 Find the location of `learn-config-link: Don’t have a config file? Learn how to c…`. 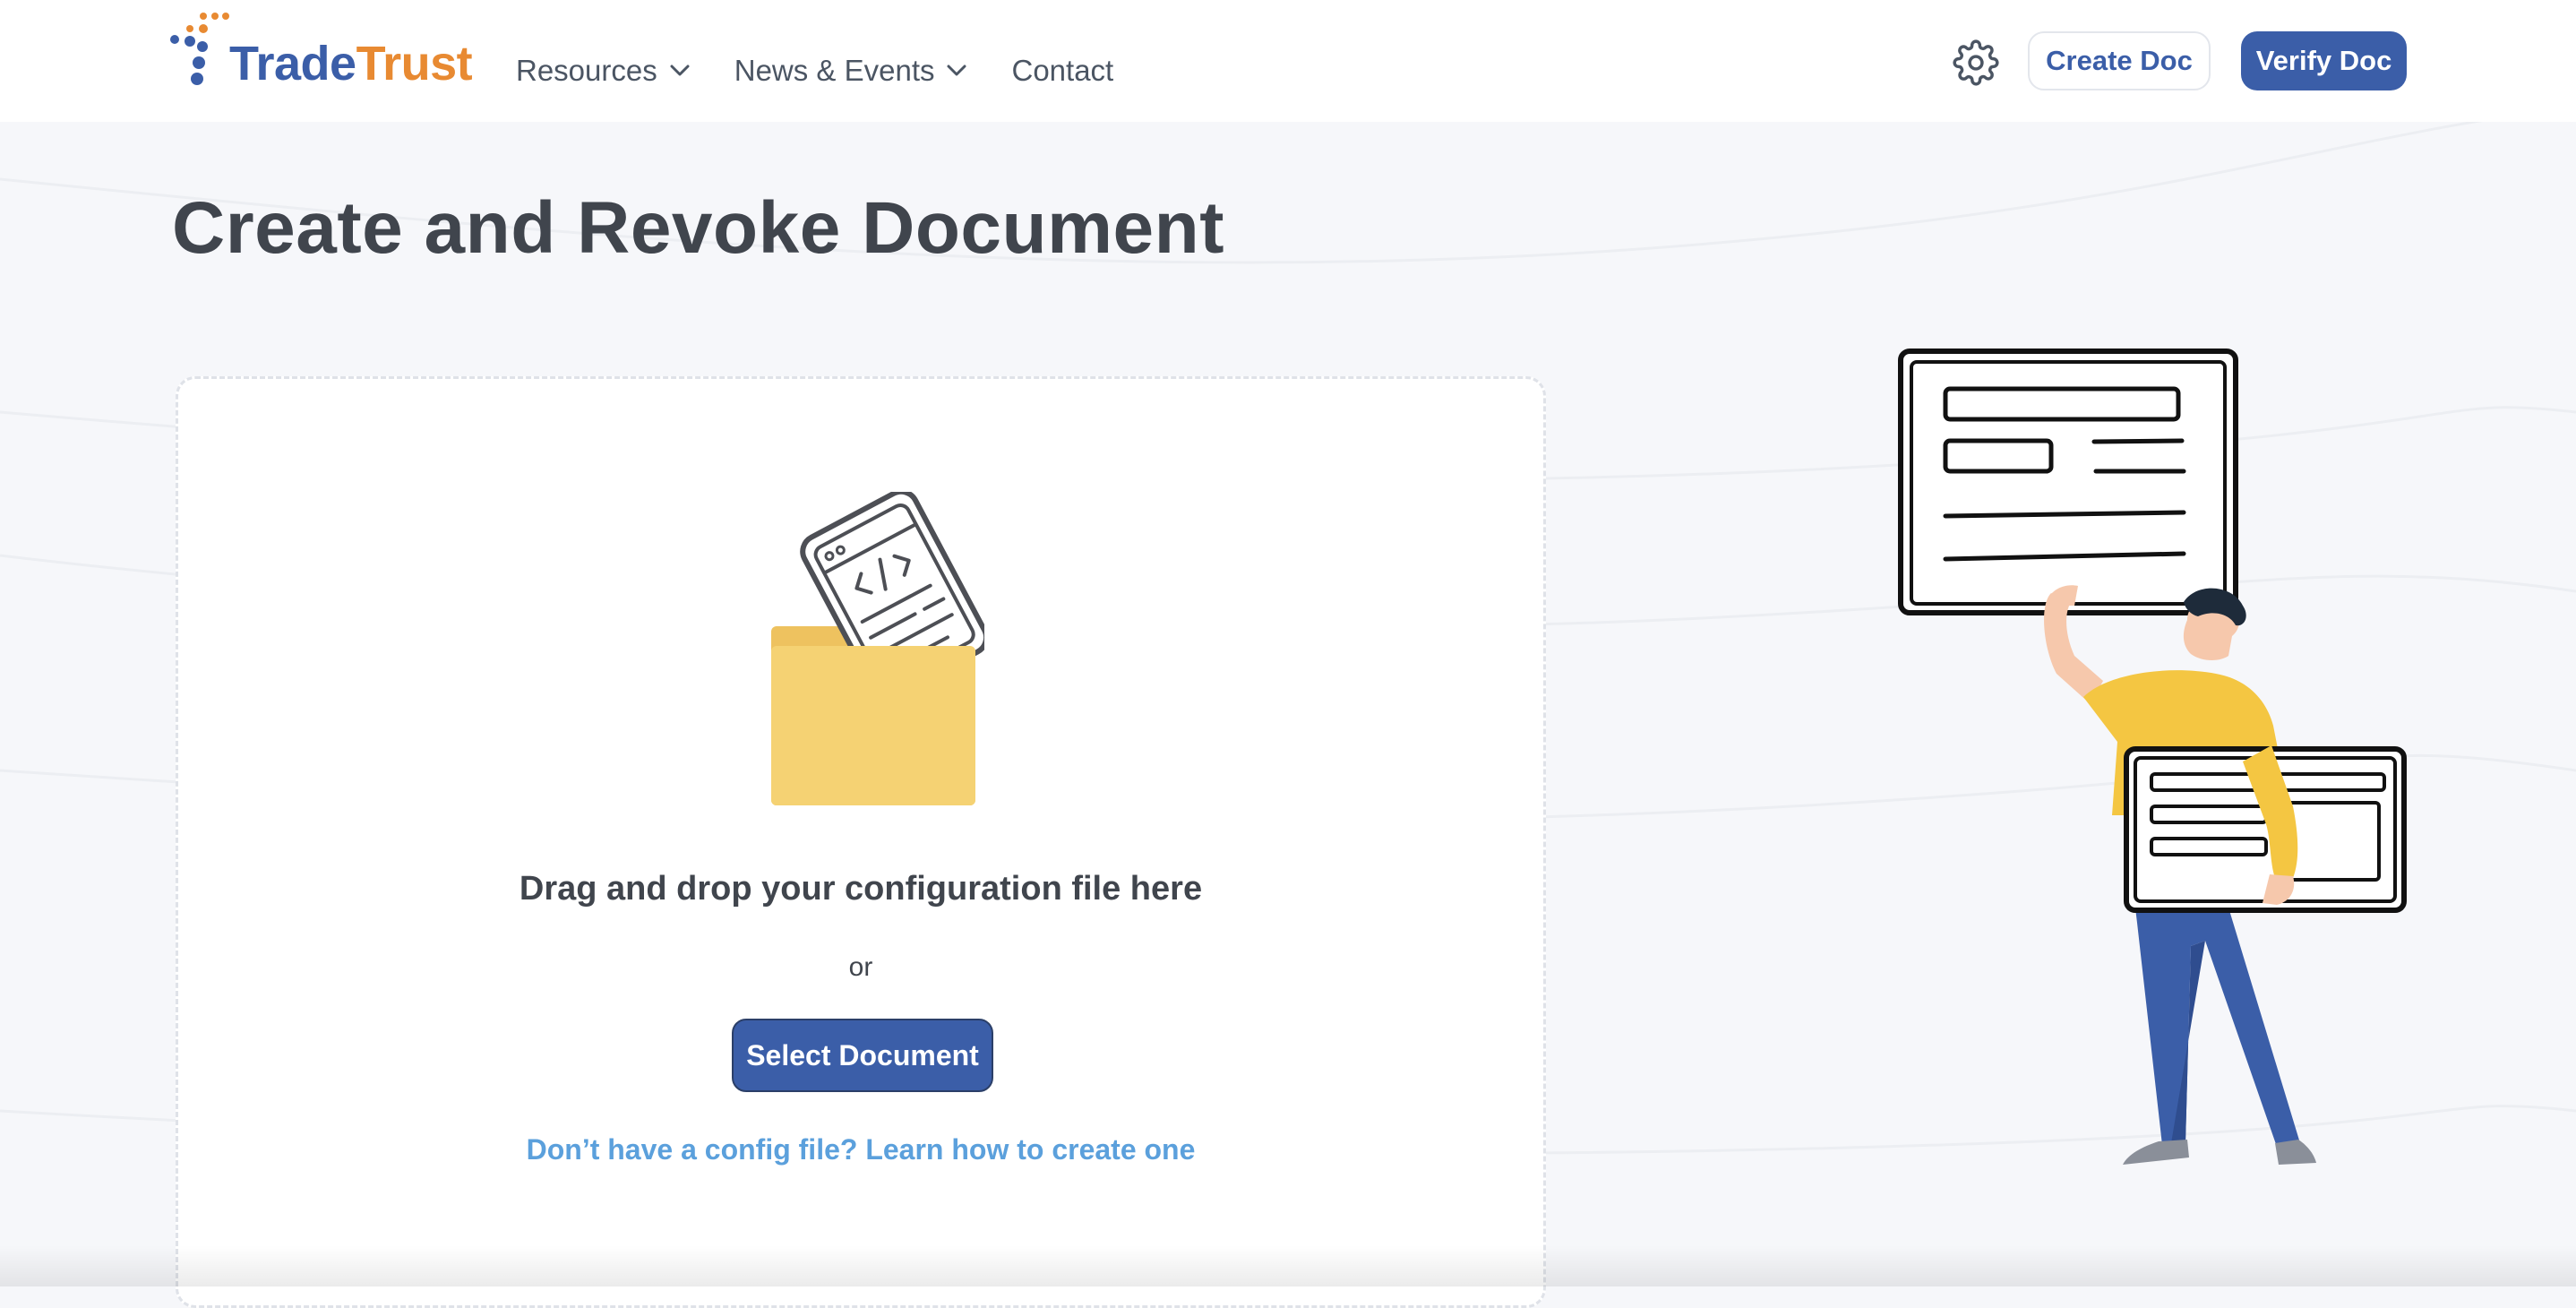

learn-config-link: Don’t have a config file? Learn how to c… is located at coordinates (860, 1149).